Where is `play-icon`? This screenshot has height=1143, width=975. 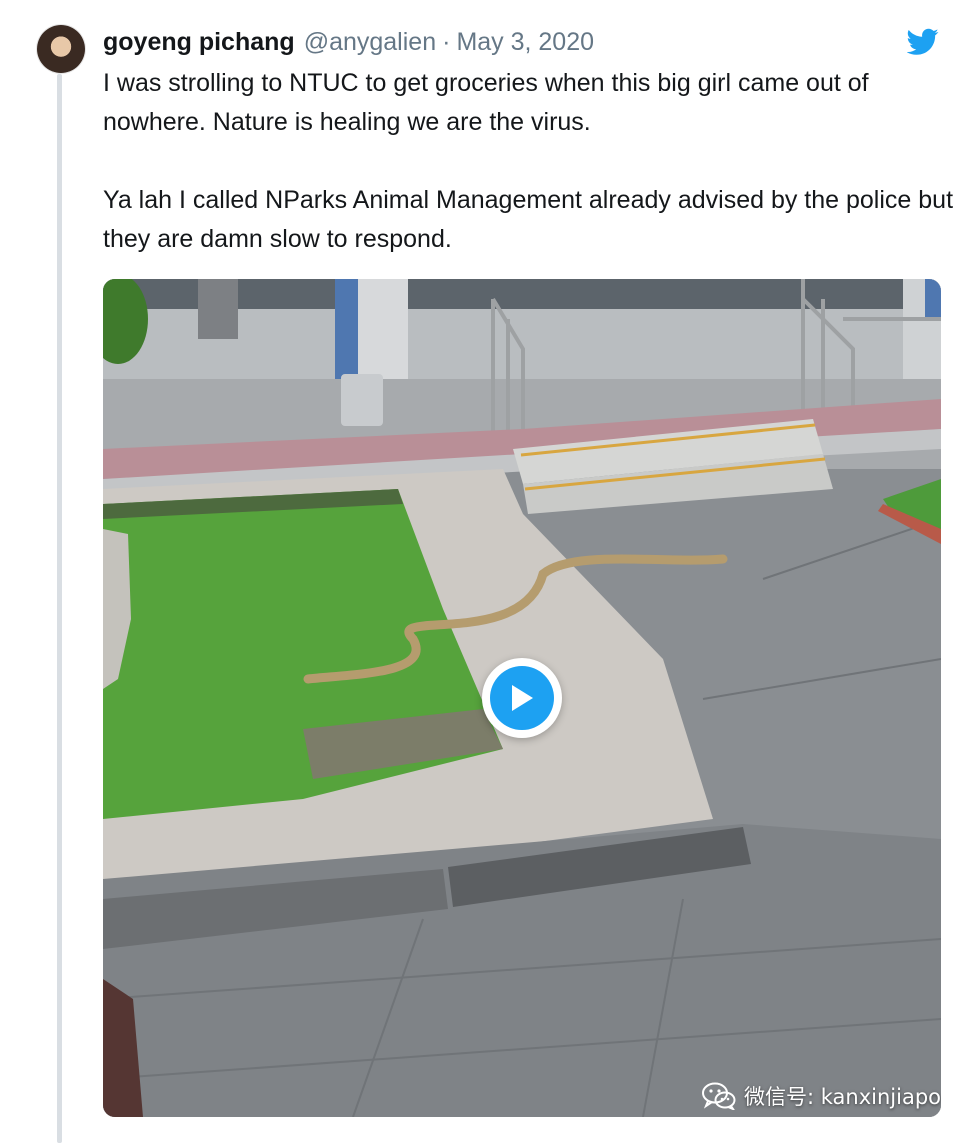
play-icon is located at coordinates (522, 698).